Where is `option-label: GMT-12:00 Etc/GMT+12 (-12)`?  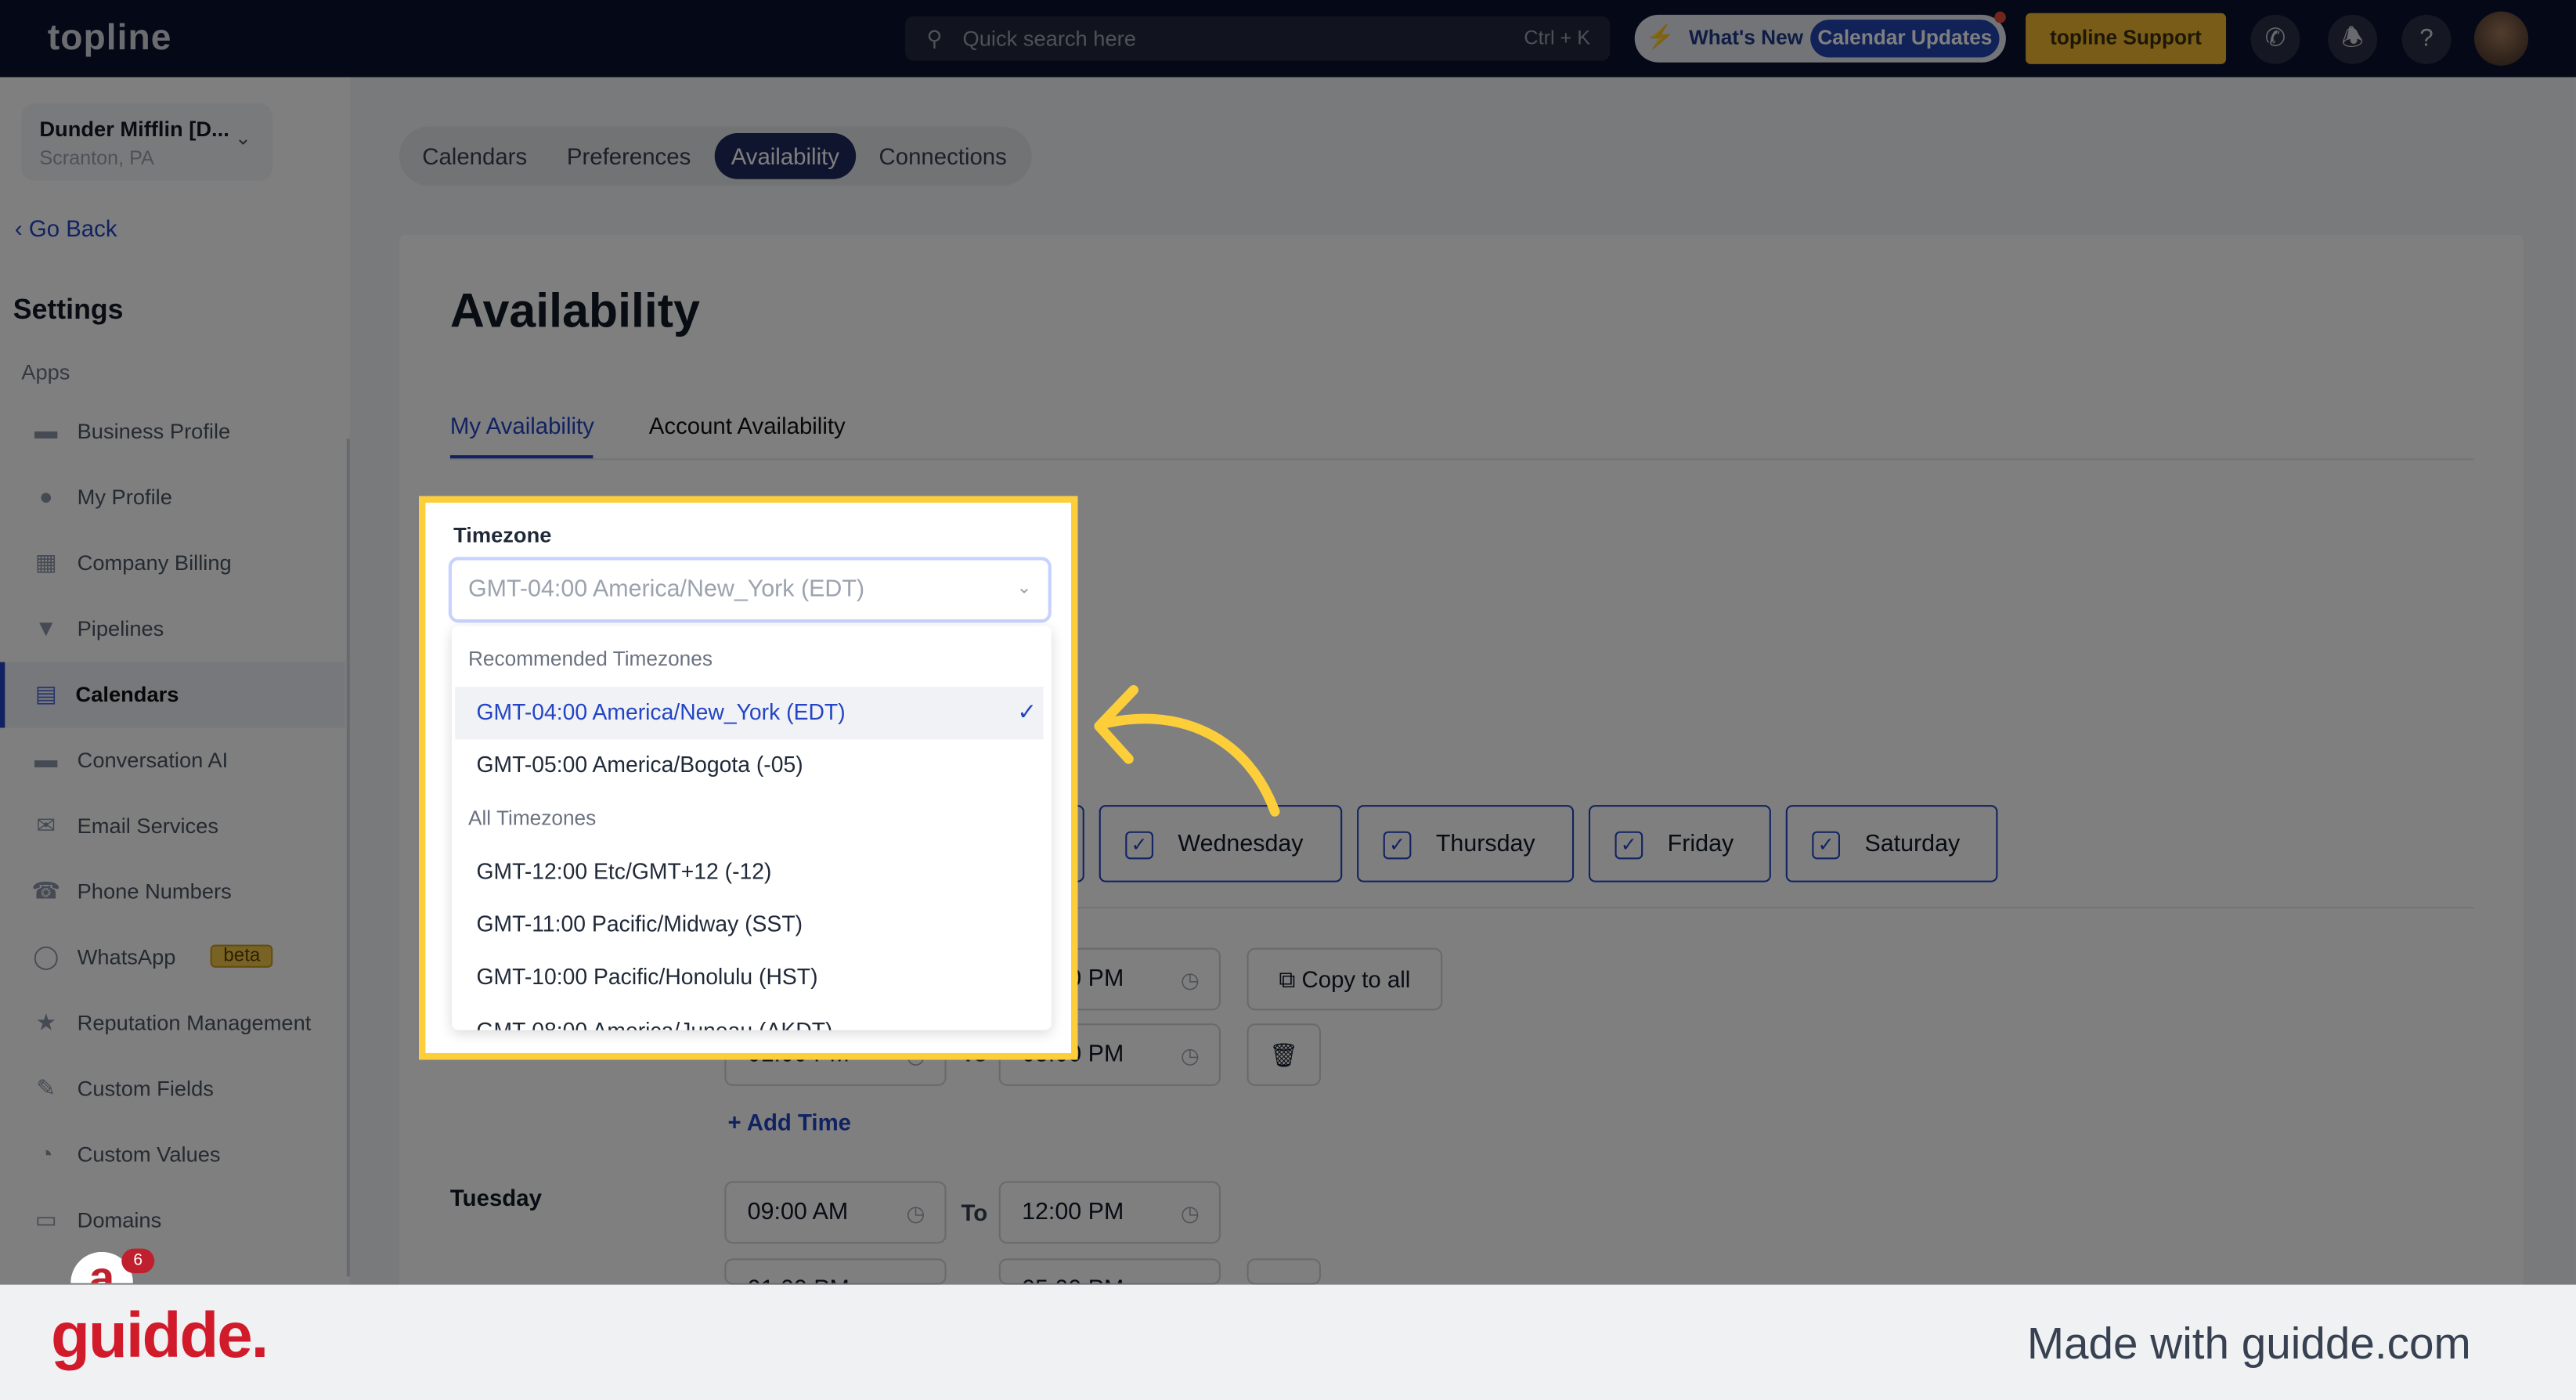
option-label: GMT-12:00 Etc/GMT+12 (-12) is located at coordinates (624, 871).